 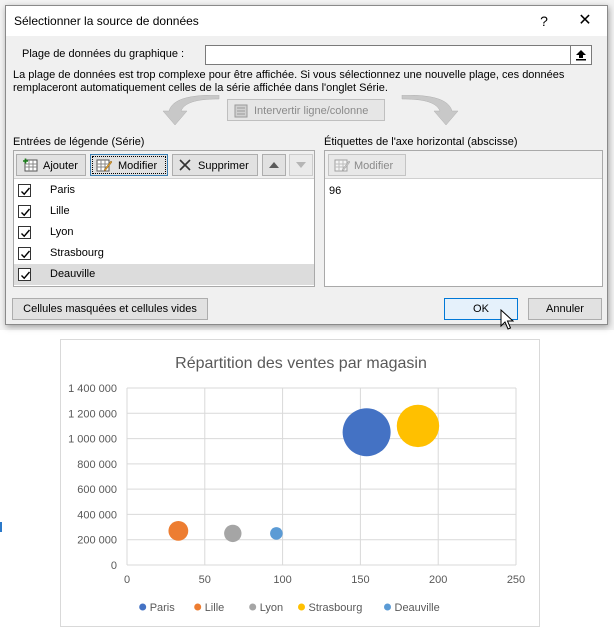 I want to click on switch-row-column-icon, so click(x=241, y=111).